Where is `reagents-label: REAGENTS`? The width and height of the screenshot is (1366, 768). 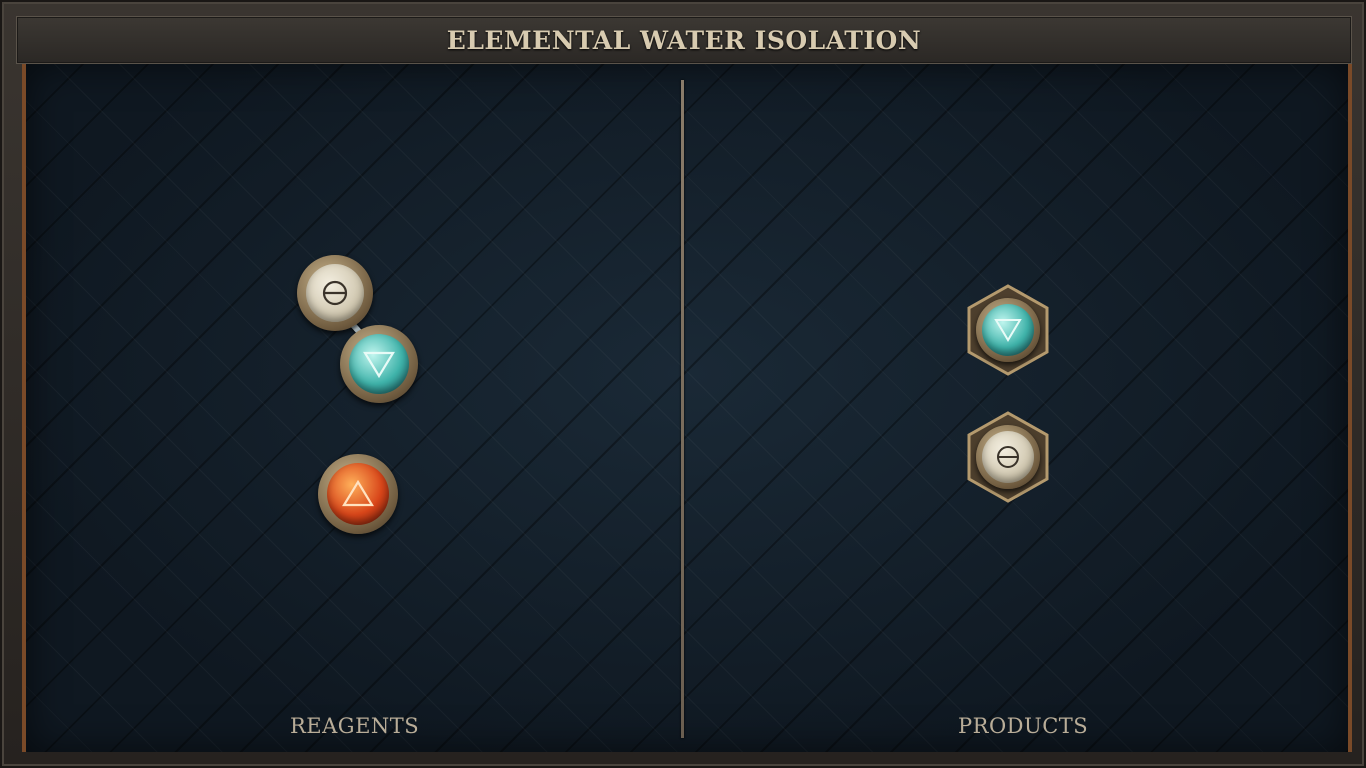
reagents-label: REAGENTS is located at coordinates (355, 726).